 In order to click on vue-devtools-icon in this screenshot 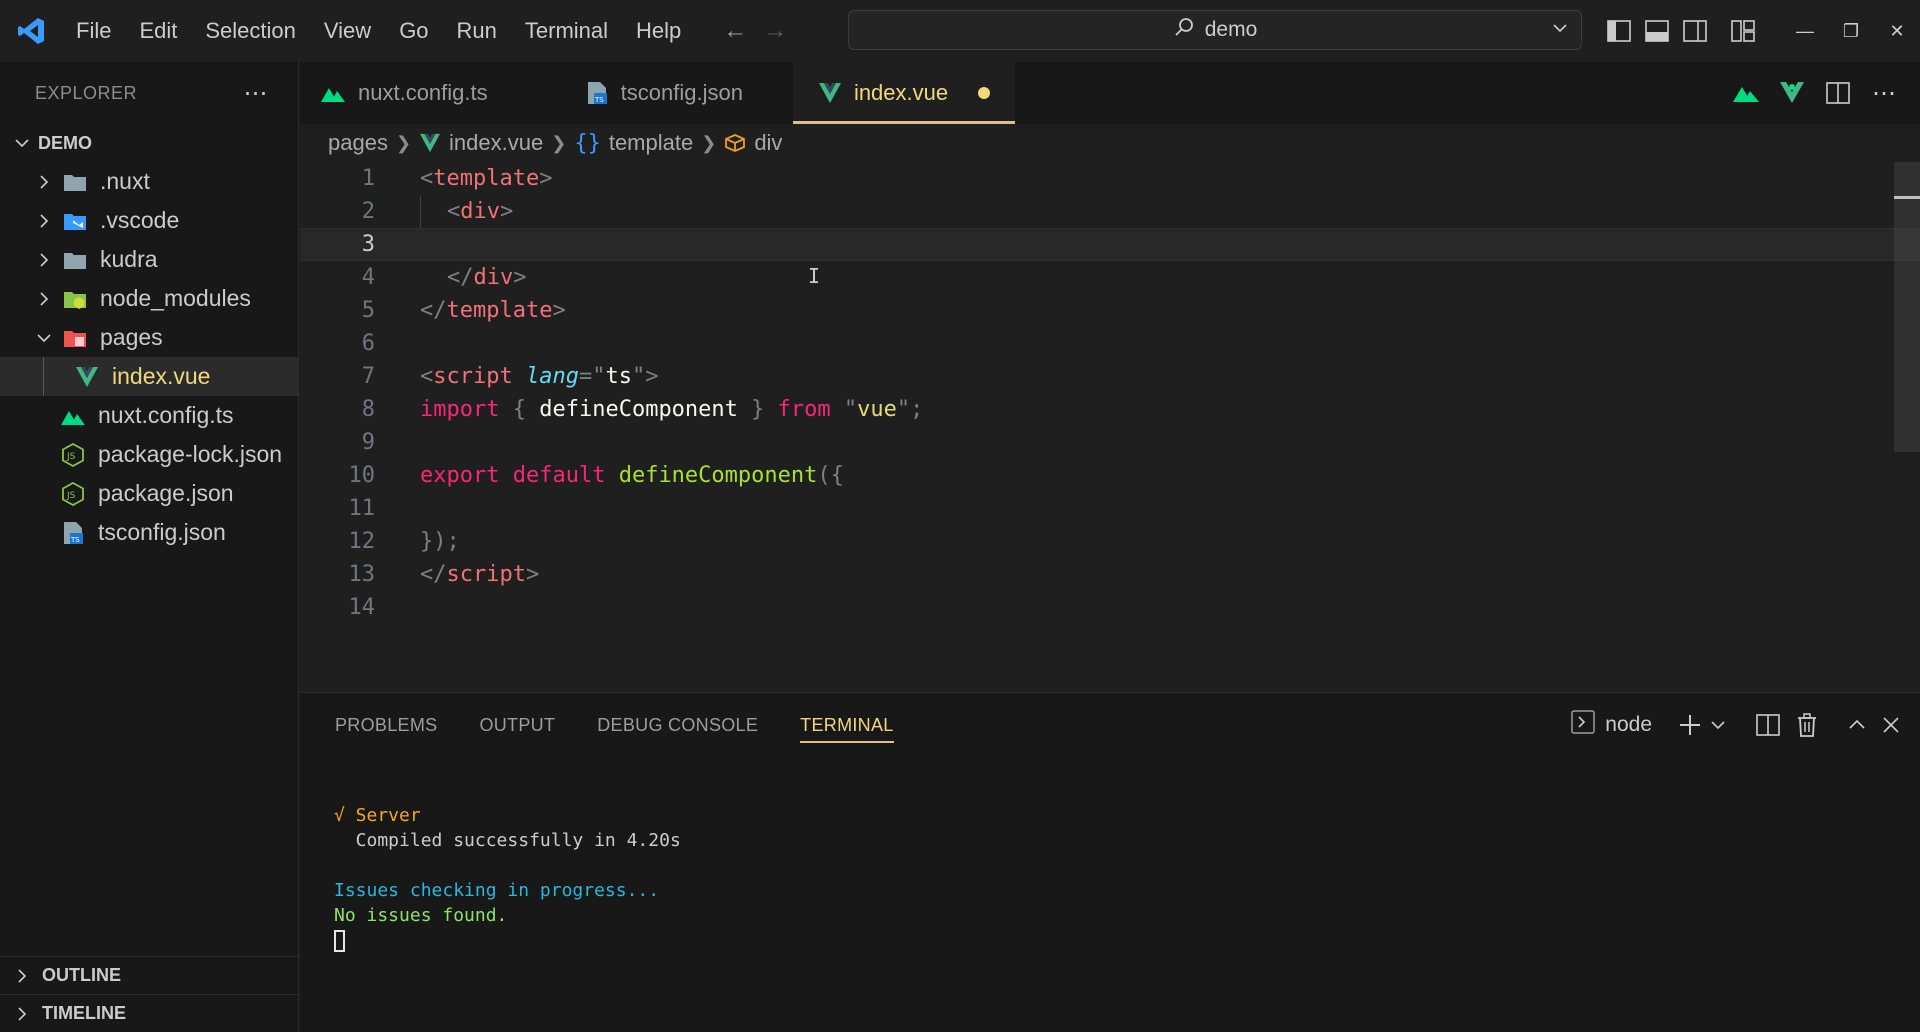, I will do `click(1792, 93)`.